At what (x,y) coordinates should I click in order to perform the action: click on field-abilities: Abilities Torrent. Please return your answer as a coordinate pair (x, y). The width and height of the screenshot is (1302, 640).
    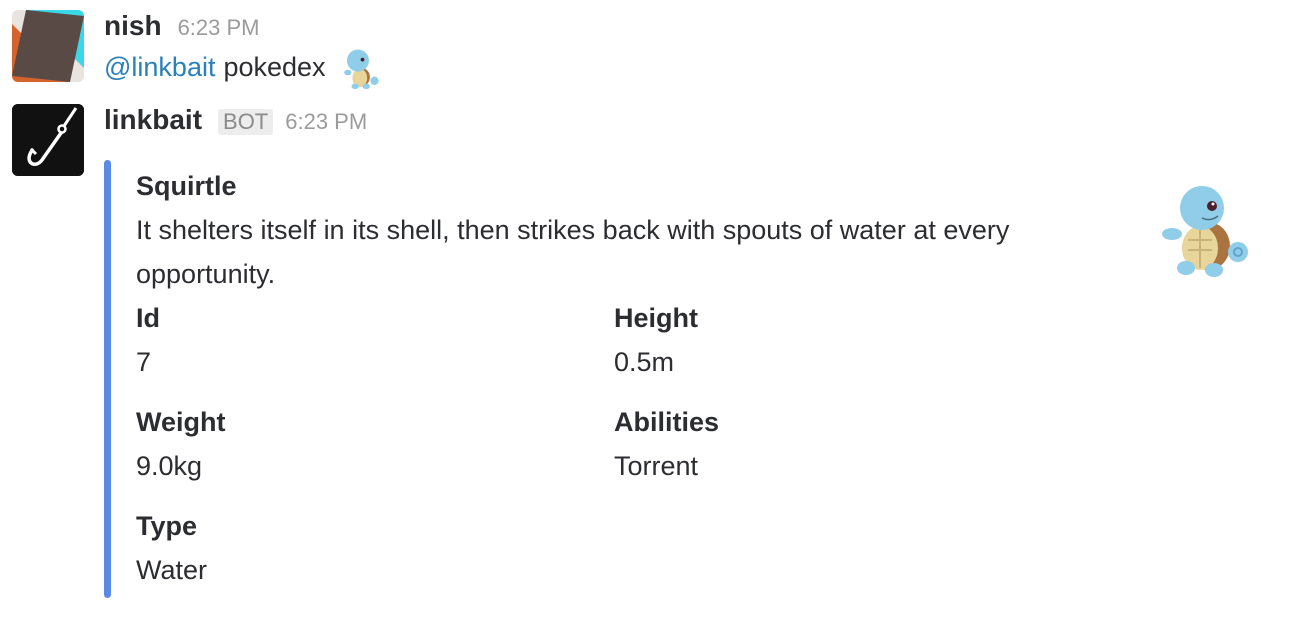
    Looking at the image, I should click on (814, 444).